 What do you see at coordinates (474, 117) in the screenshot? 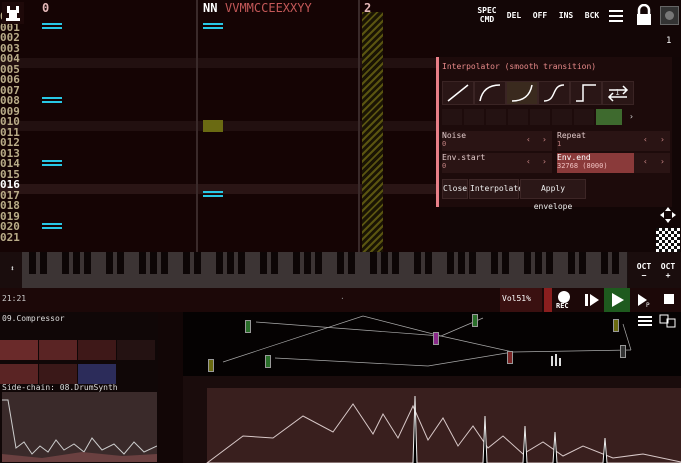
I see `tab-vv` at bounding box center [474, 117].